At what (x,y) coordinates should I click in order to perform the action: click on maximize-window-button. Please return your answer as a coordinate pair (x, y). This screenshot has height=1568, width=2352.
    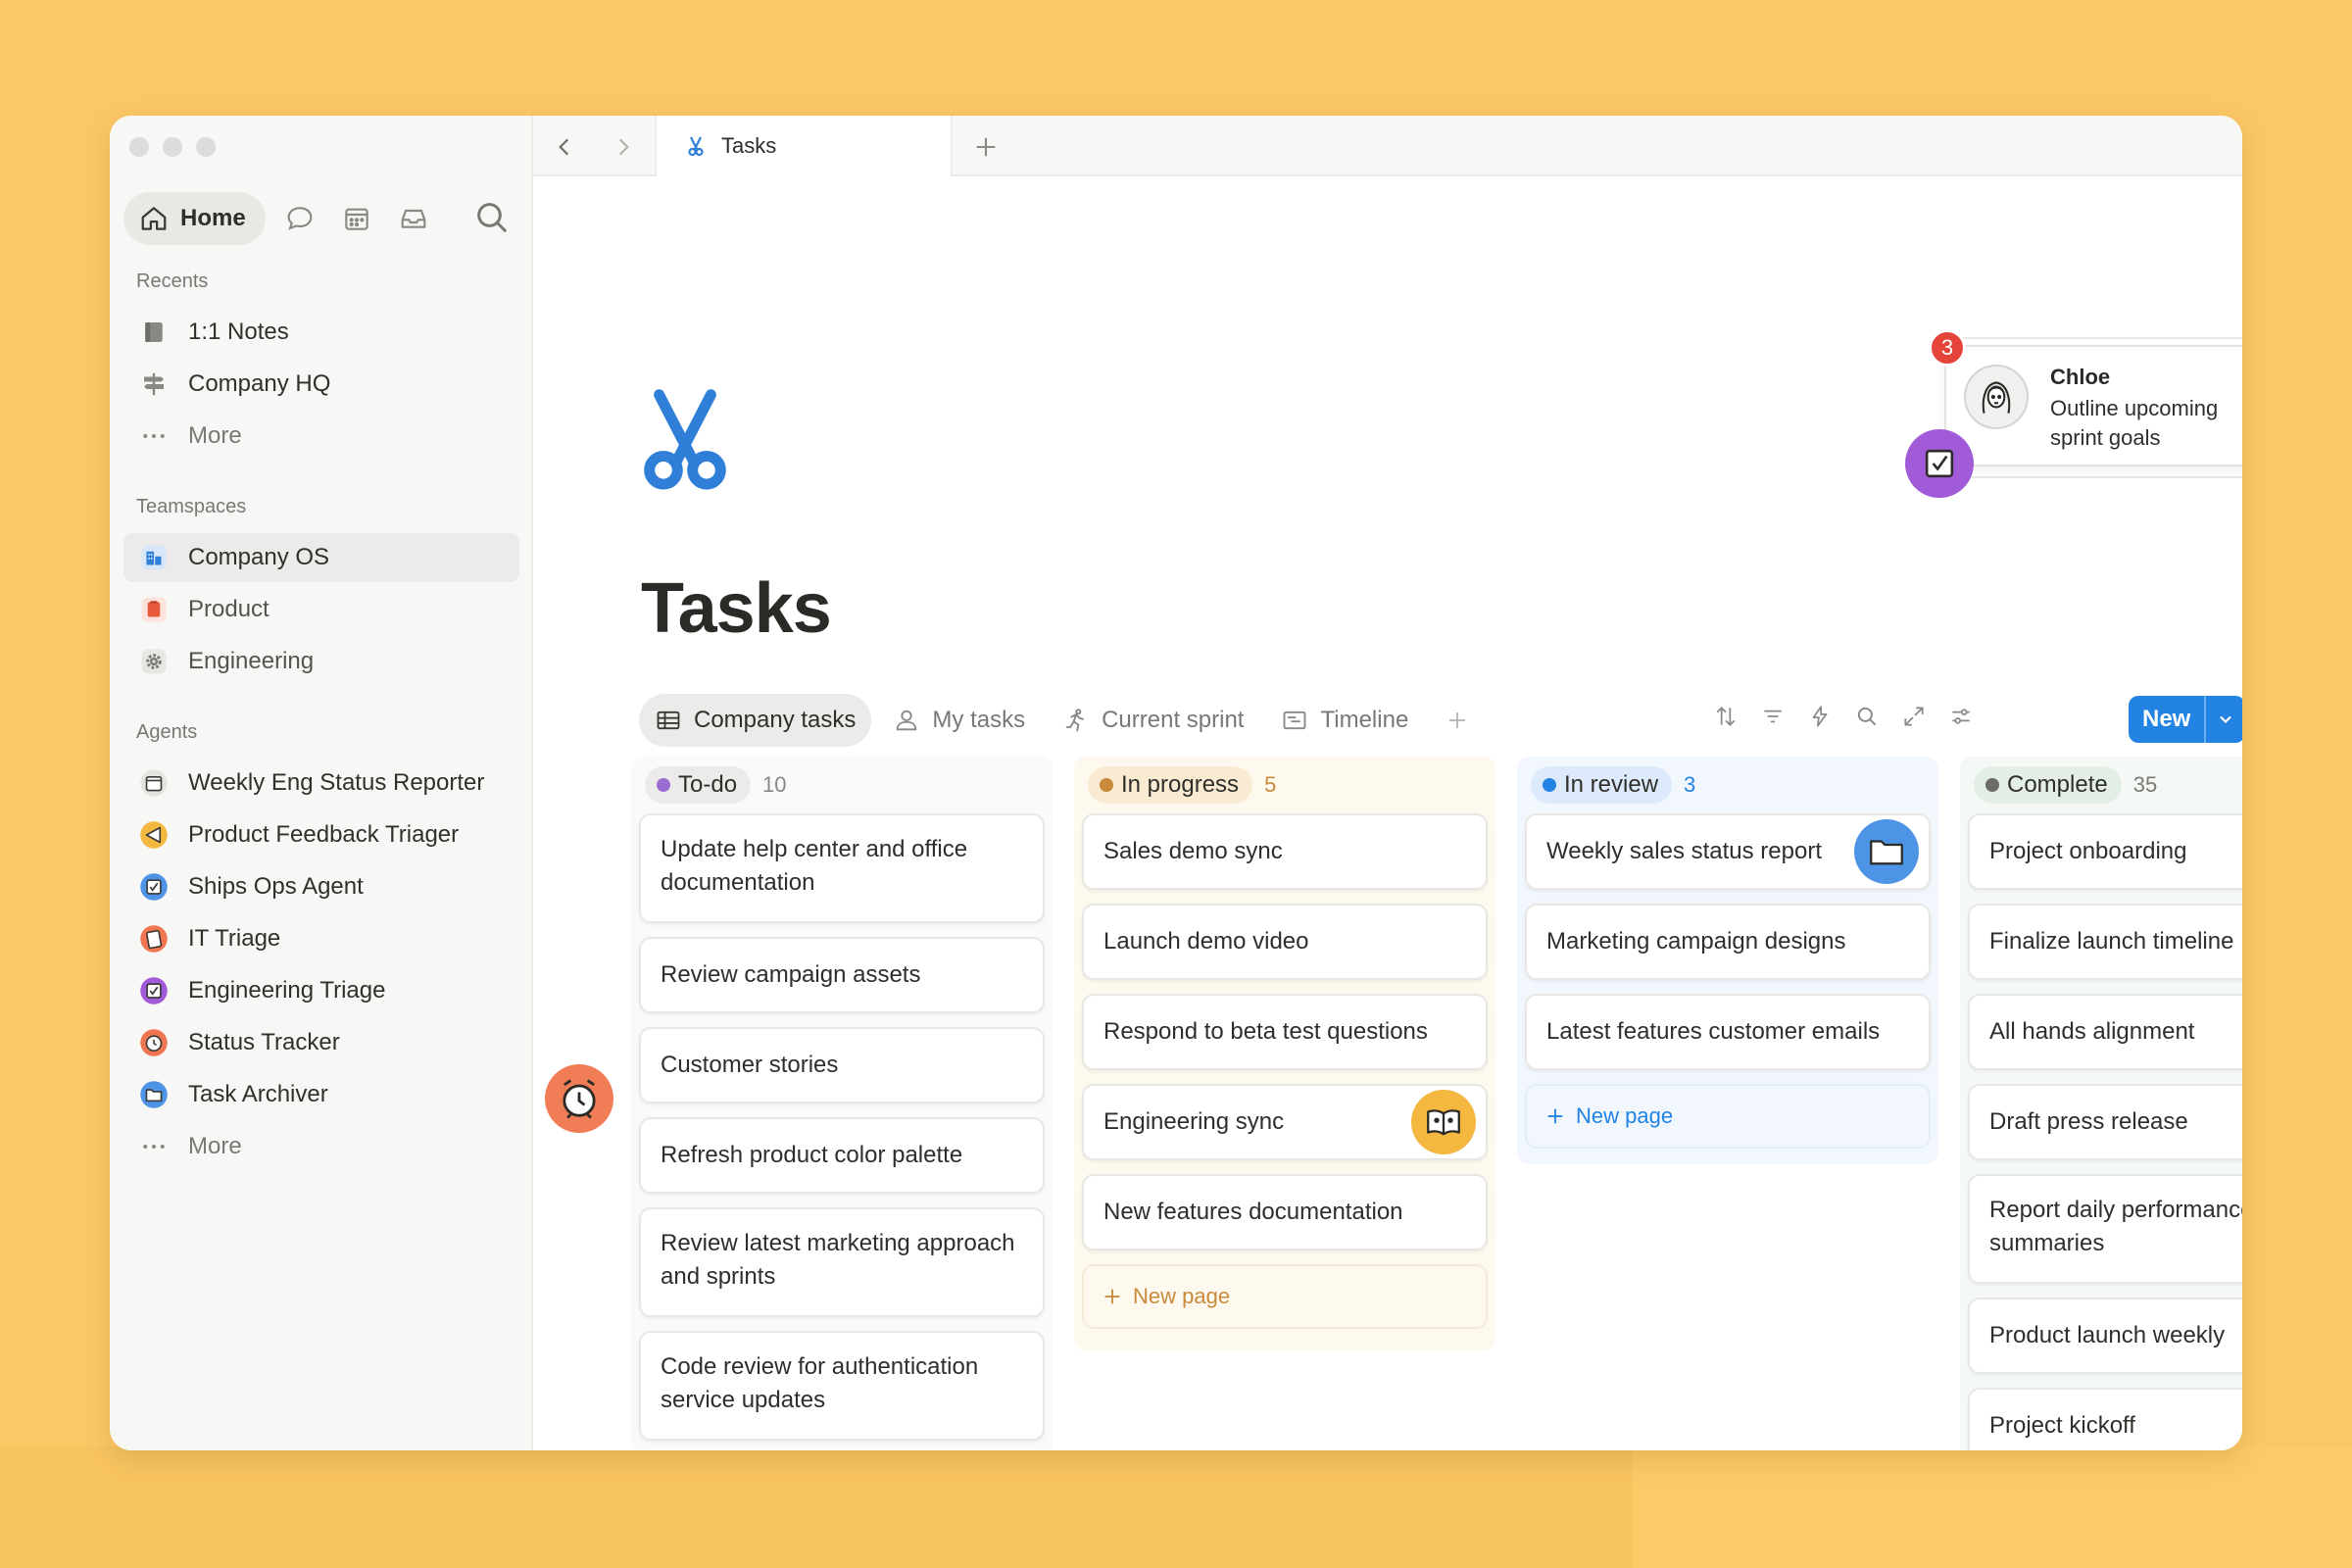
    Looking at the image, I should click on (206, 147).